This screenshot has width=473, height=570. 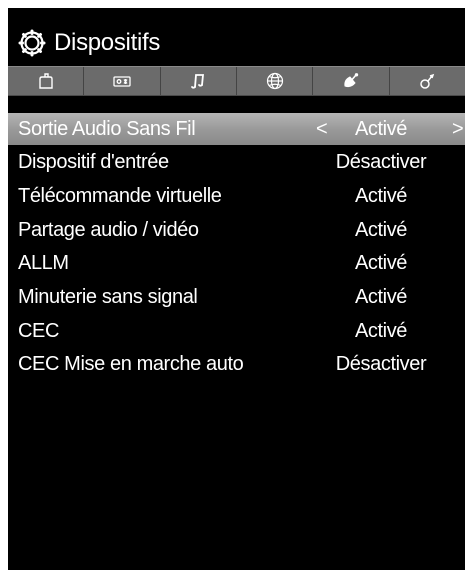 I want to click on tab-bar, so click(x=236, y=81).